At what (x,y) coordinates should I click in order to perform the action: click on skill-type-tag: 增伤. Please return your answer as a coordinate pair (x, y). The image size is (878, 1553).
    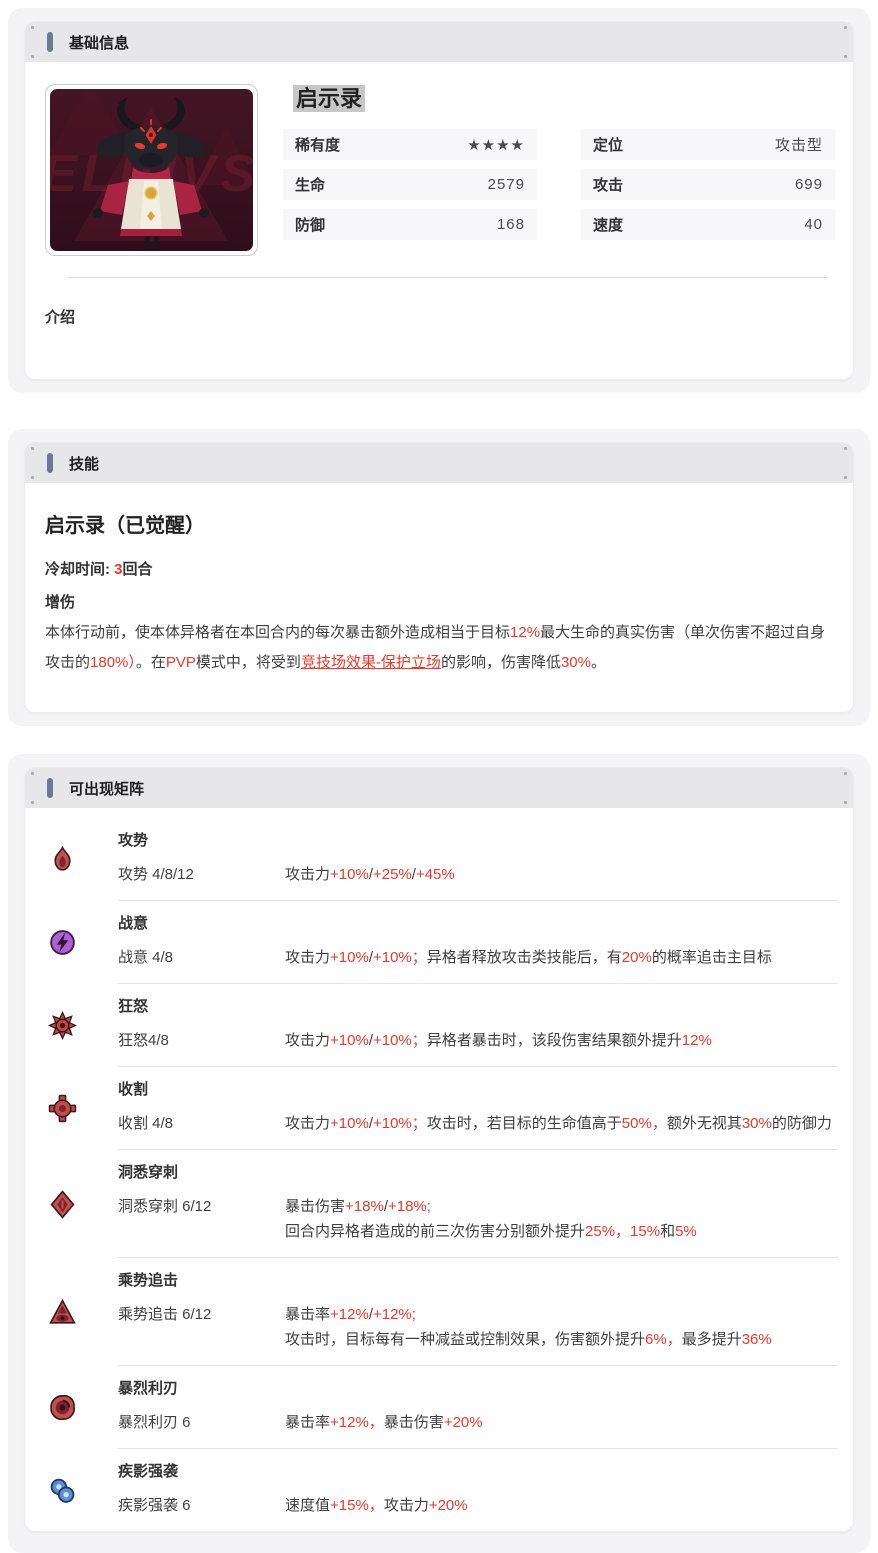
    Looking at the image, I should click on (60, 602).